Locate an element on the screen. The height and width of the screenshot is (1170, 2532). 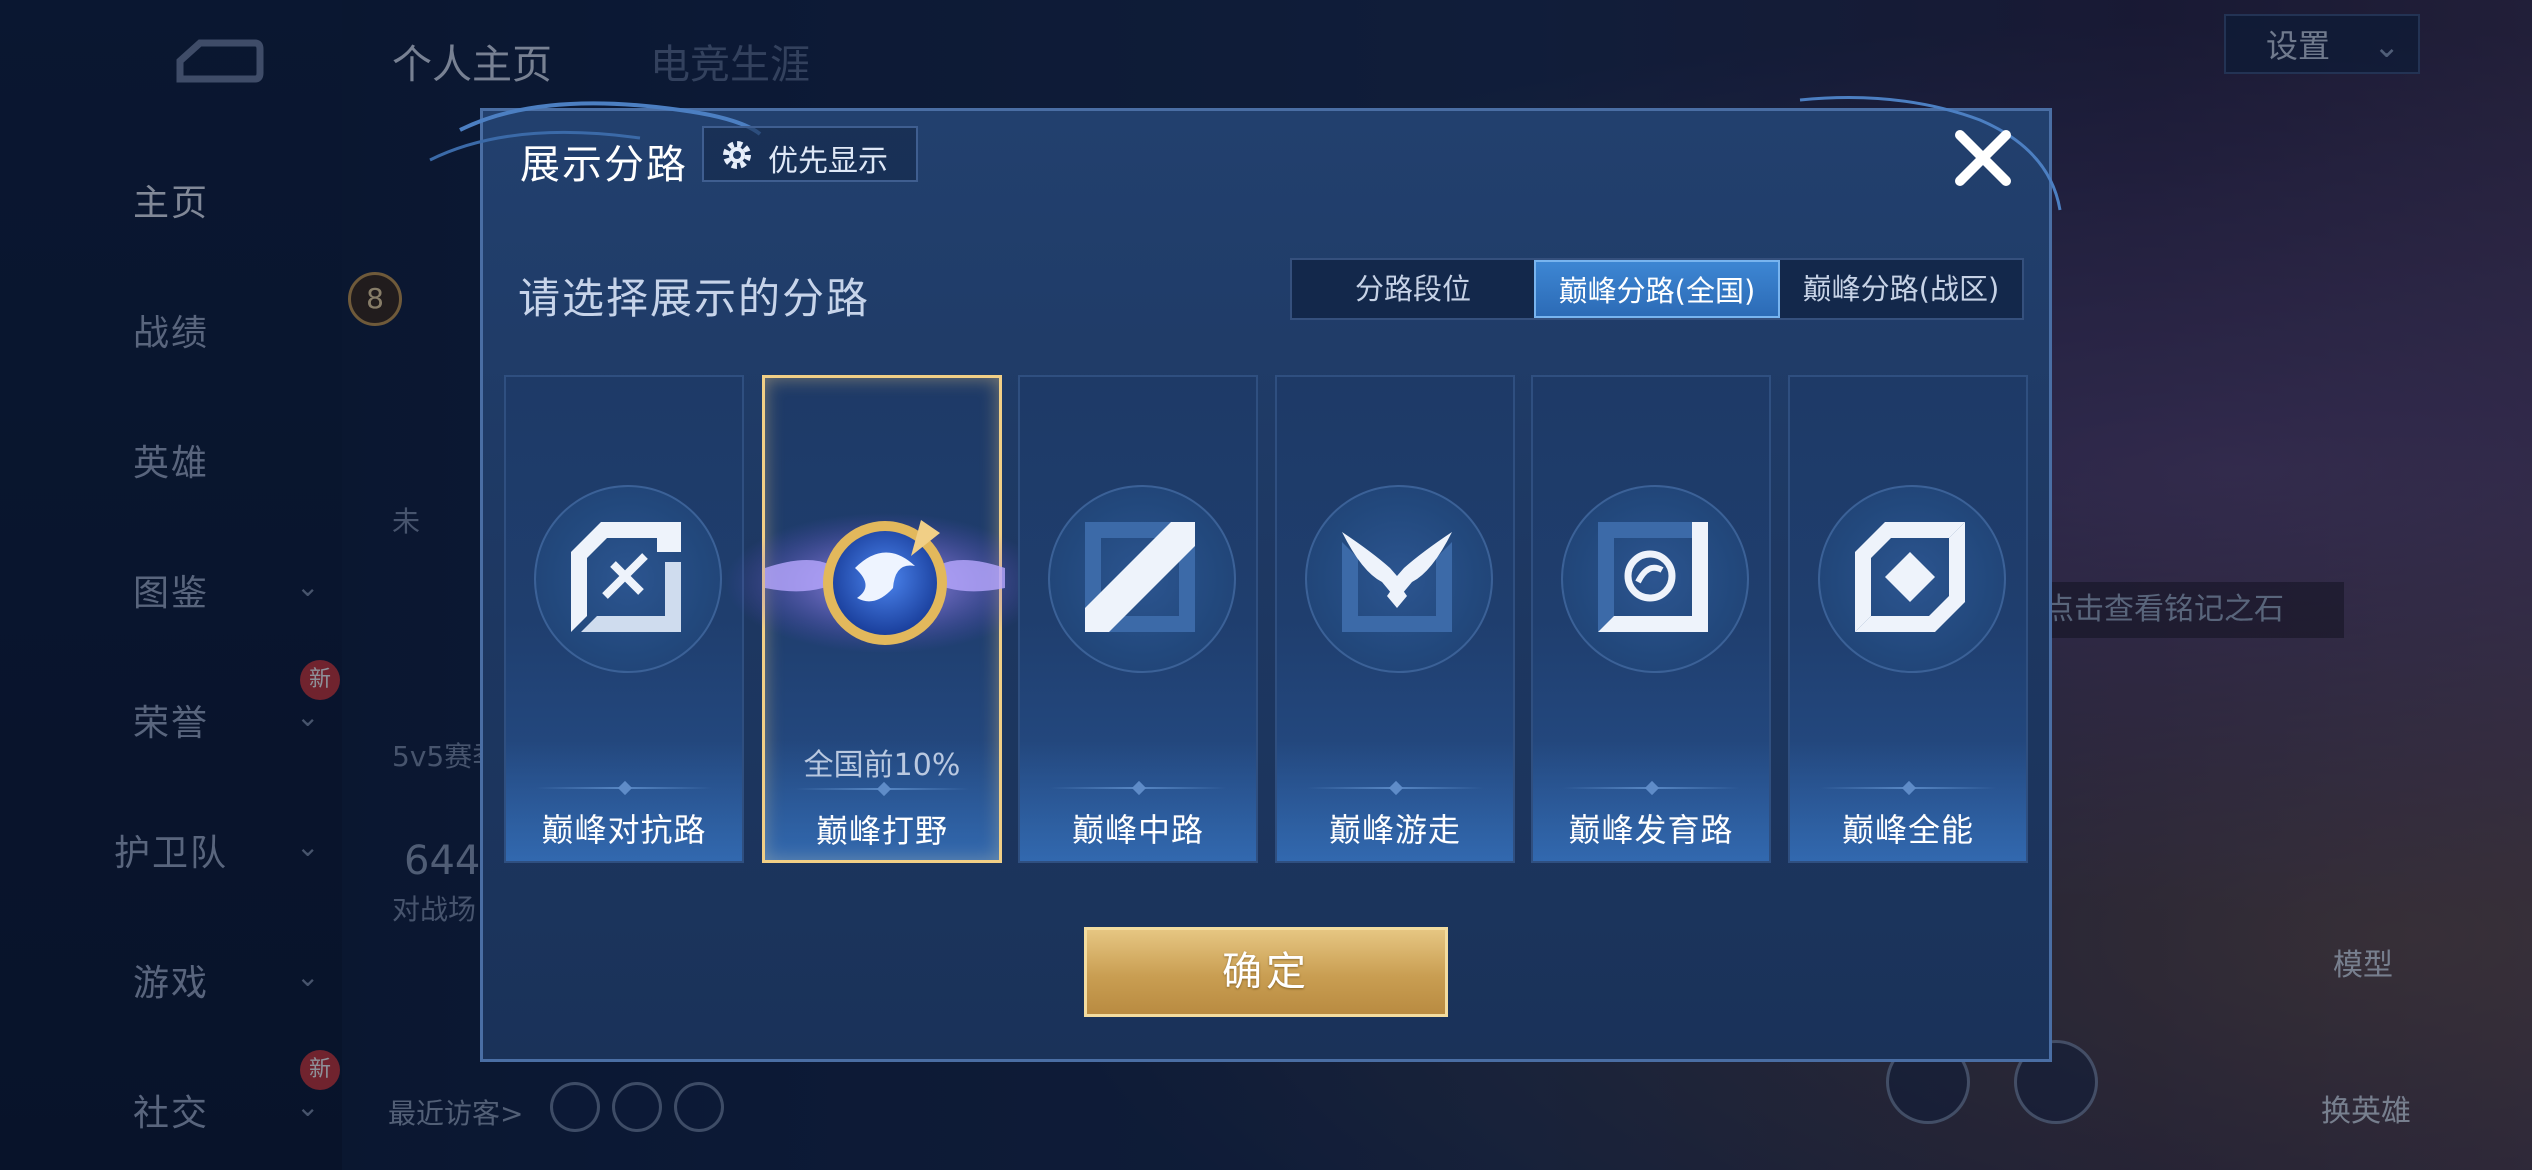
jungle-badge-icon is located at coordinates (885, 583).